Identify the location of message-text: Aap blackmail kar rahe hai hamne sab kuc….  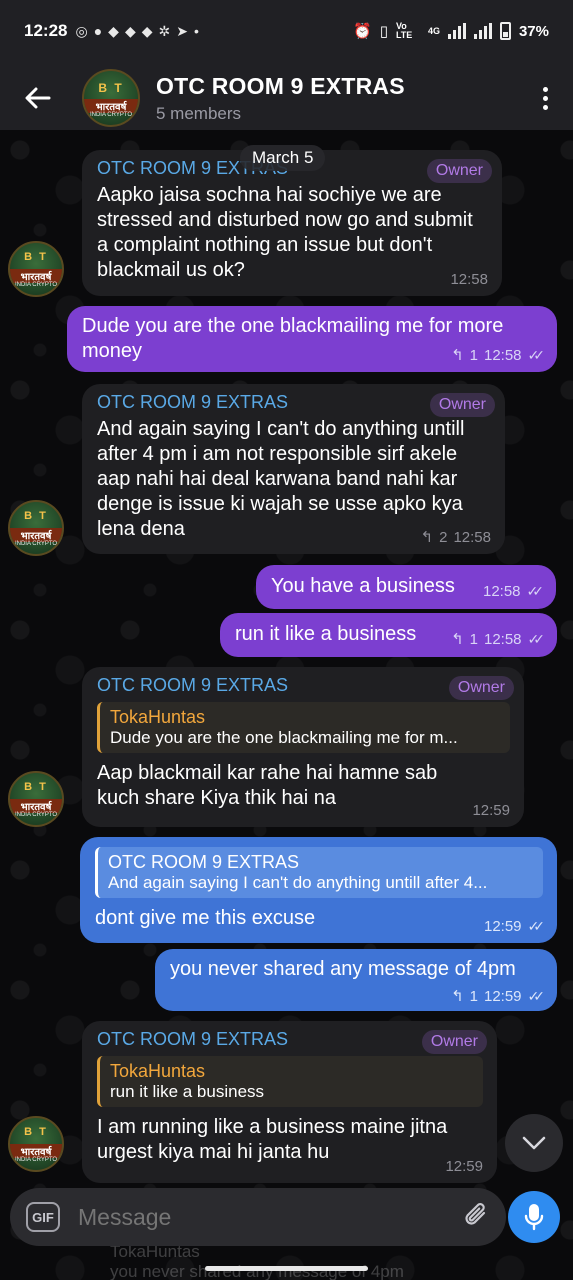
(267, 785).